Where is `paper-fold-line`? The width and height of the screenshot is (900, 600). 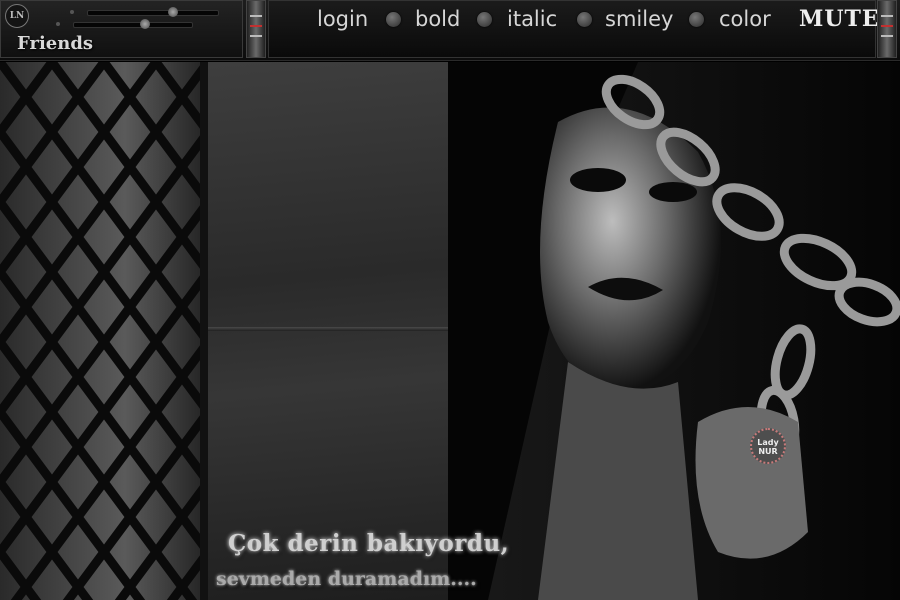
paper-fold-line is located at coordinates (328, 329).